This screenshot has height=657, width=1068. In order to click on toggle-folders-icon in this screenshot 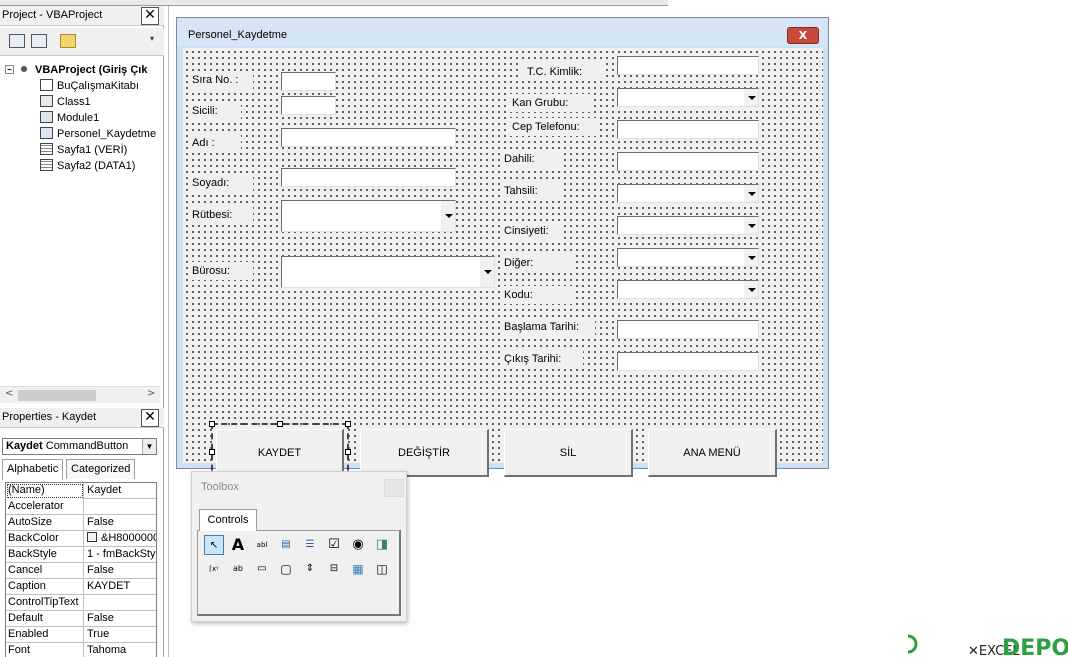, I will do `click(68, 41)`.